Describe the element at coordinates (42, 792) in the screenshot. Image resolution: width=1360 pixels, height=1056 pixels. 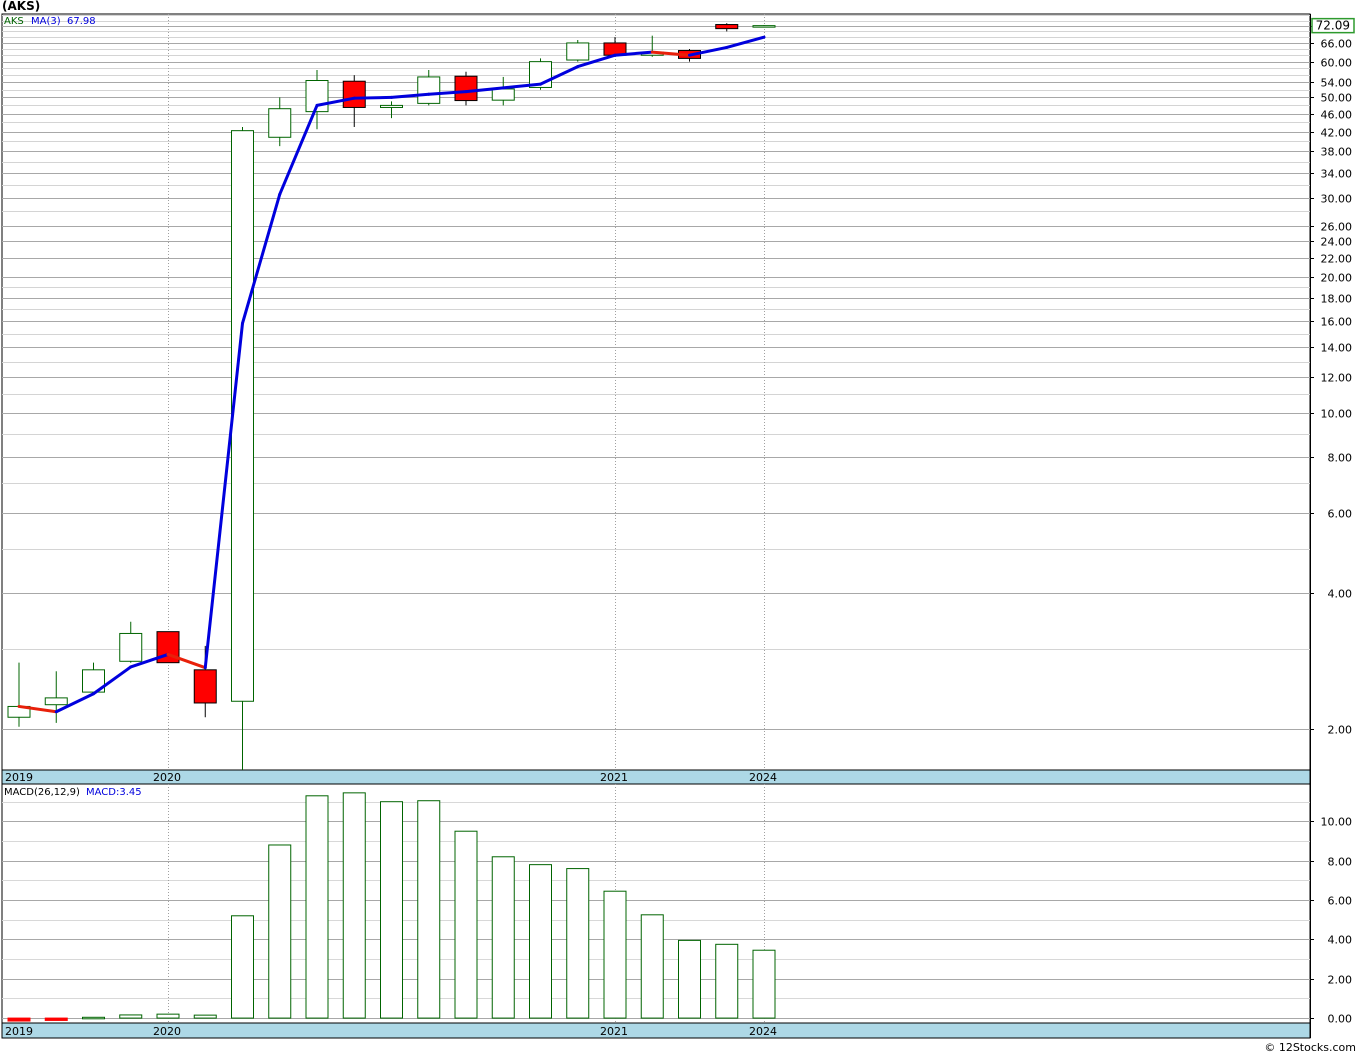
I see `legend-macd-label: MACD(26,12,9)` at that location.